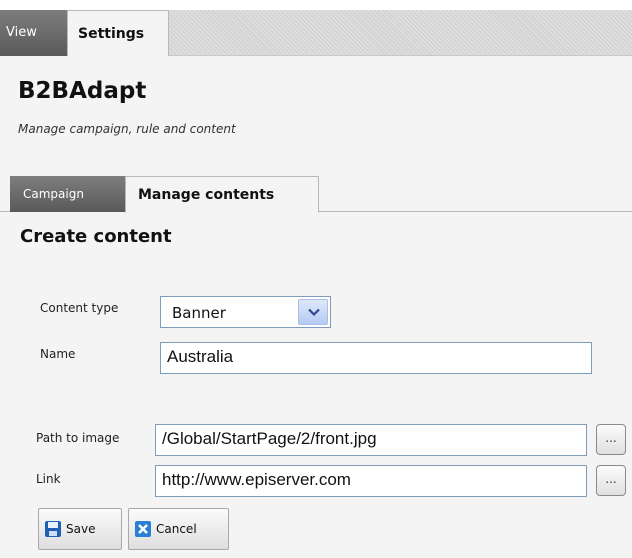 The height and width of the screenshot is (558, 632). I want to click on page-subtitle: Manage campaign, rule and content, so click(127, 129).